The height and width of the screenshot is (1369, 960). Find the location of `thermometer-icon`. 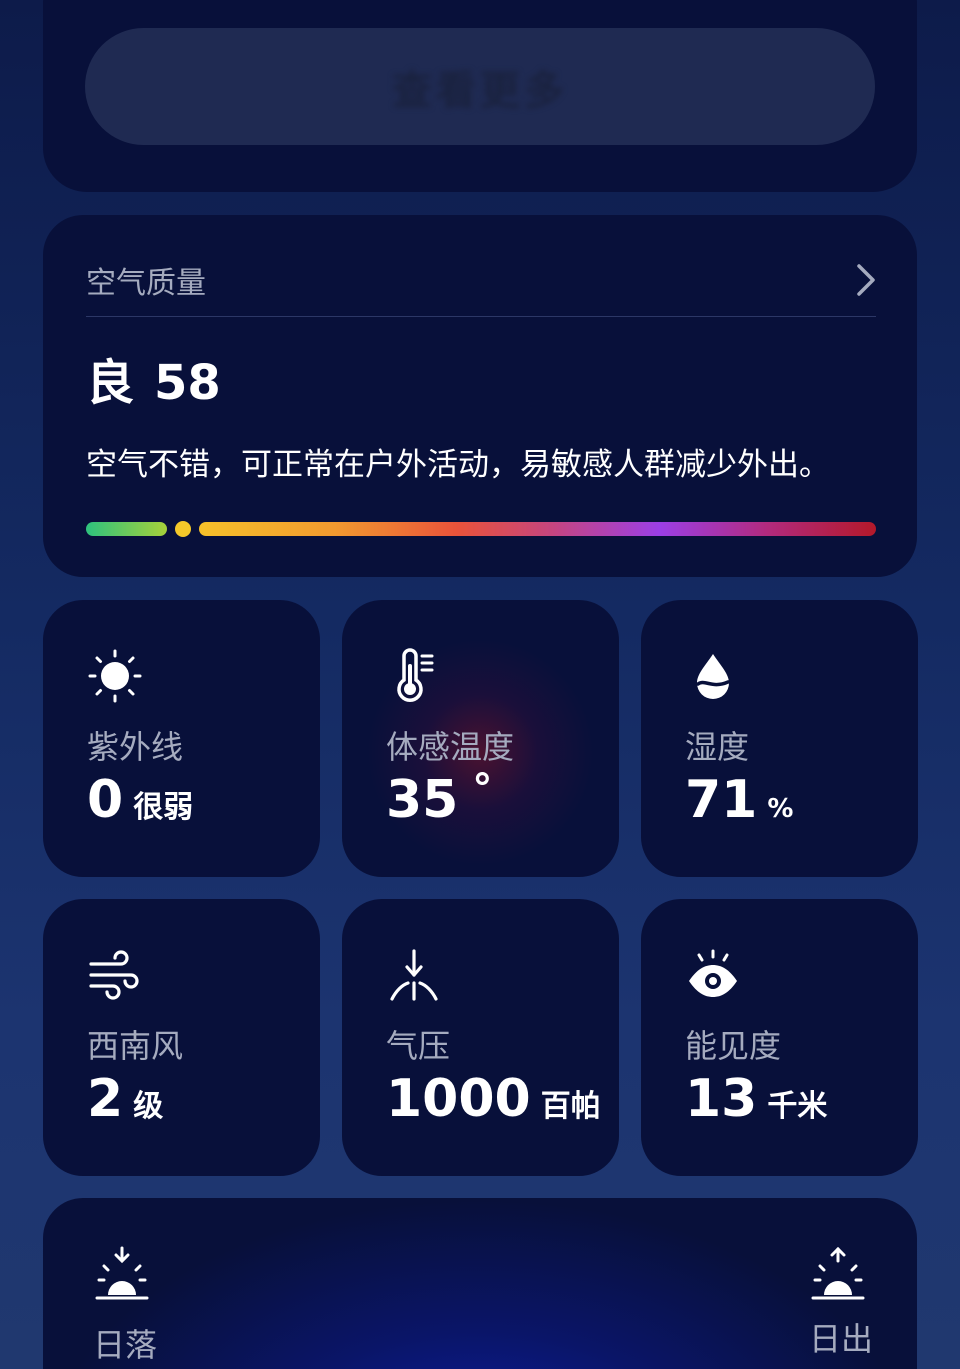

thermometer-icon is located at coordinates (415, 675).